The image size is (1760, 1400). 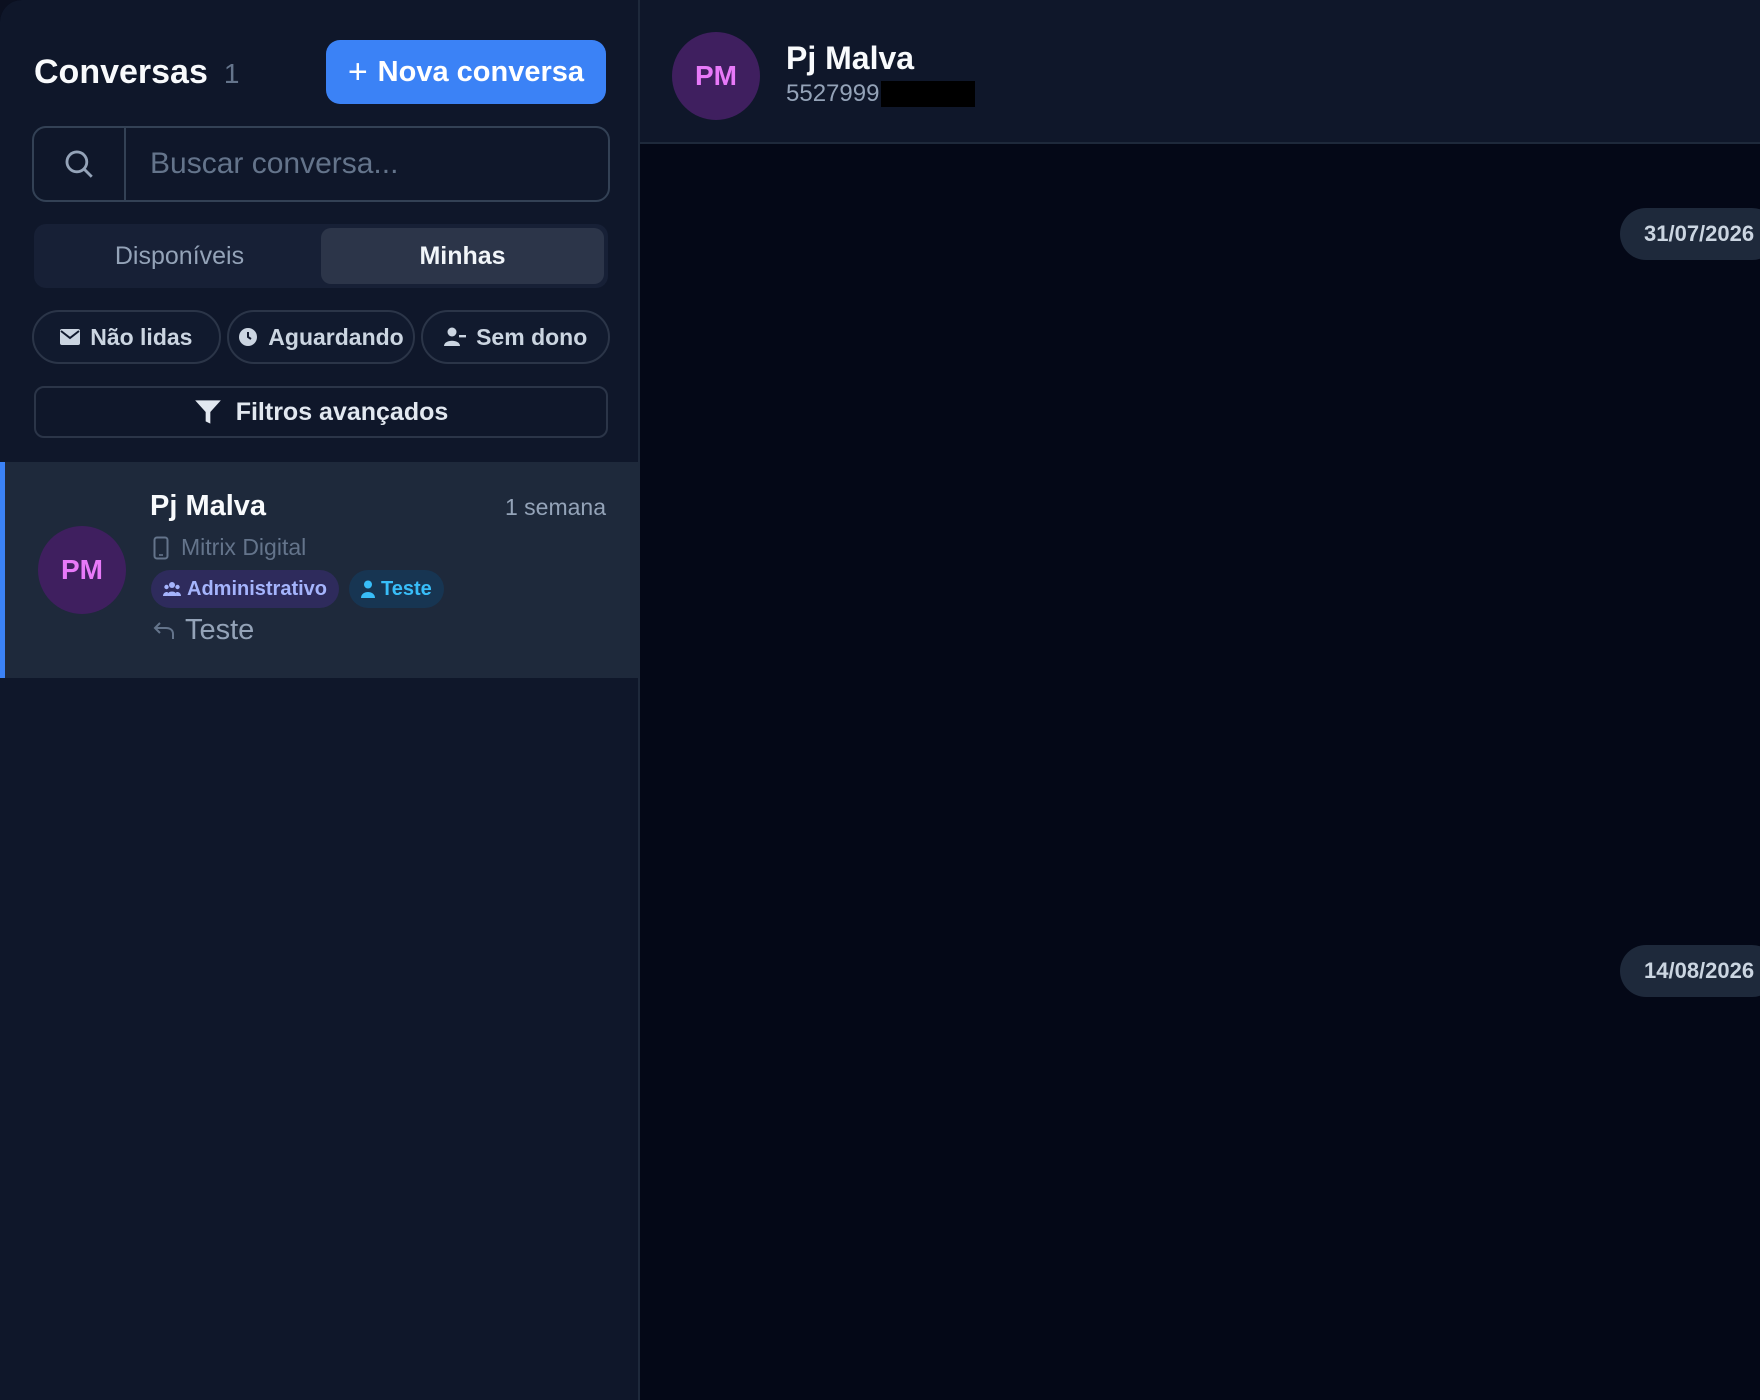 I want to click on conversation-tags: Administrativo Teste, so click(x=297, y=589).